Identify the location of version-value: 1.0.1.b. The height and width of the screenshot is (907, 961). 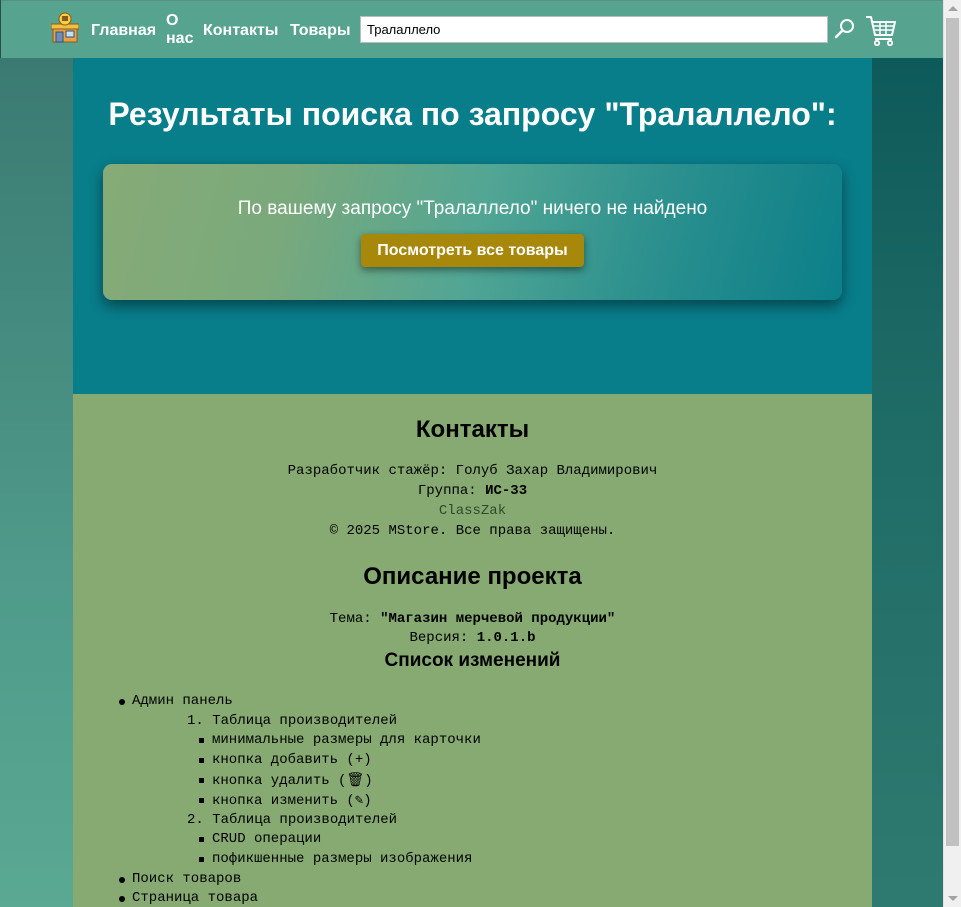
(506, 638).